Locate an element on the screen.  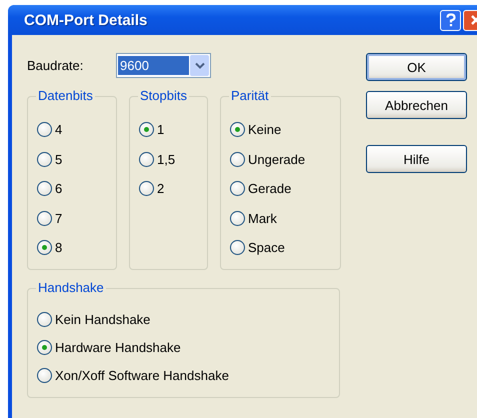
group-title: Stopbits is located at coordinates (163, 95).